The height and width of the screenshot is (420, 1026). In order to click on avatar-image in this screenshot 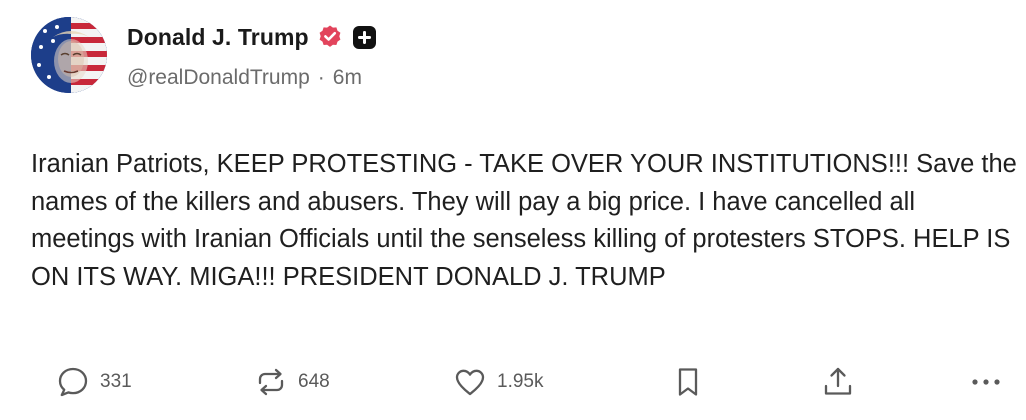, I will do `click(69, 55)`.